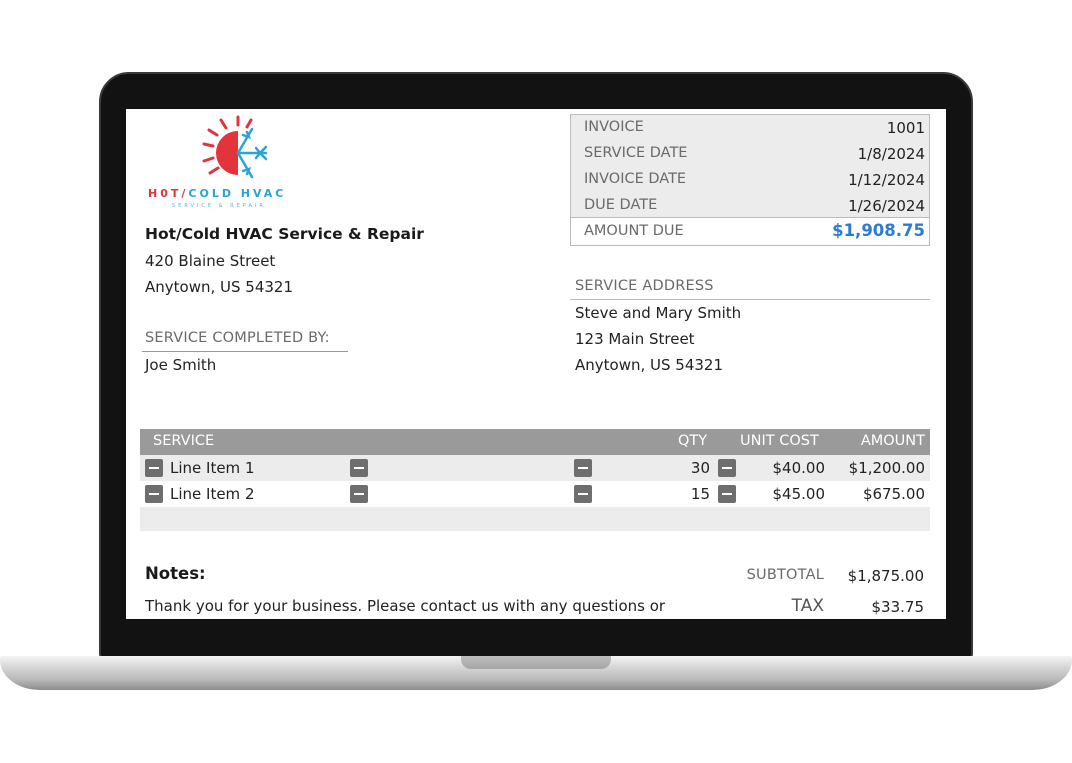 Image resolution: width=1072 pixels, height=763 pixels. What do you see at coordinates (693, 441) in the screenshot?
I see `column-header-qty: QTY` at bounding box center [693, 441].